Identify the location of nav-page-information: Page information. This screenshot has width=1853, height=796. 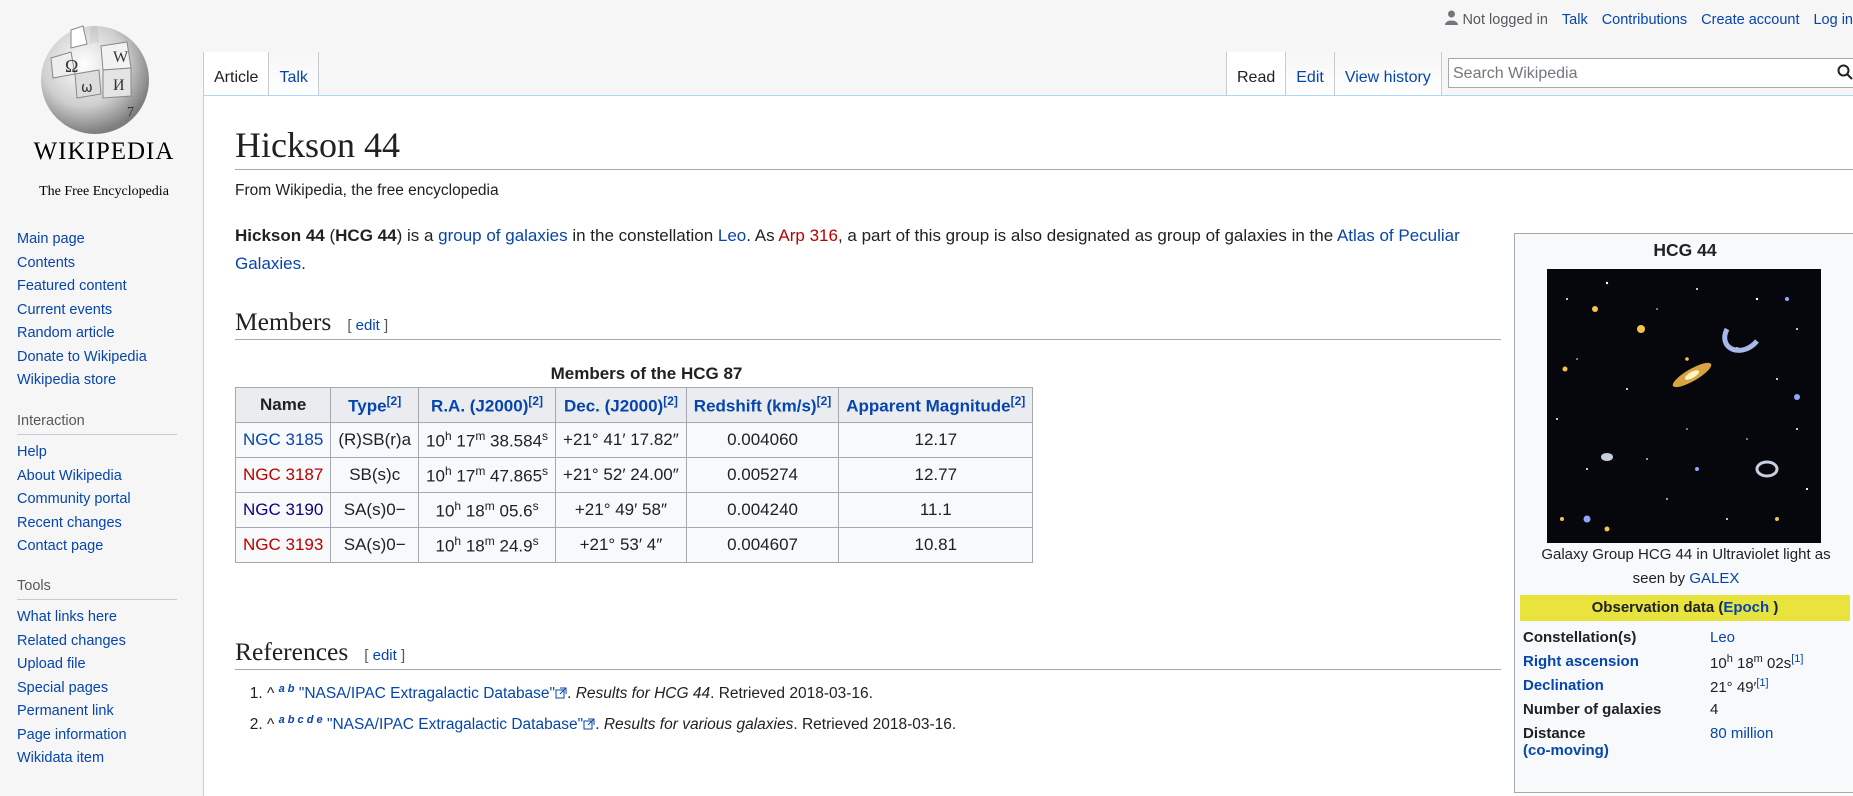
(72, 735).